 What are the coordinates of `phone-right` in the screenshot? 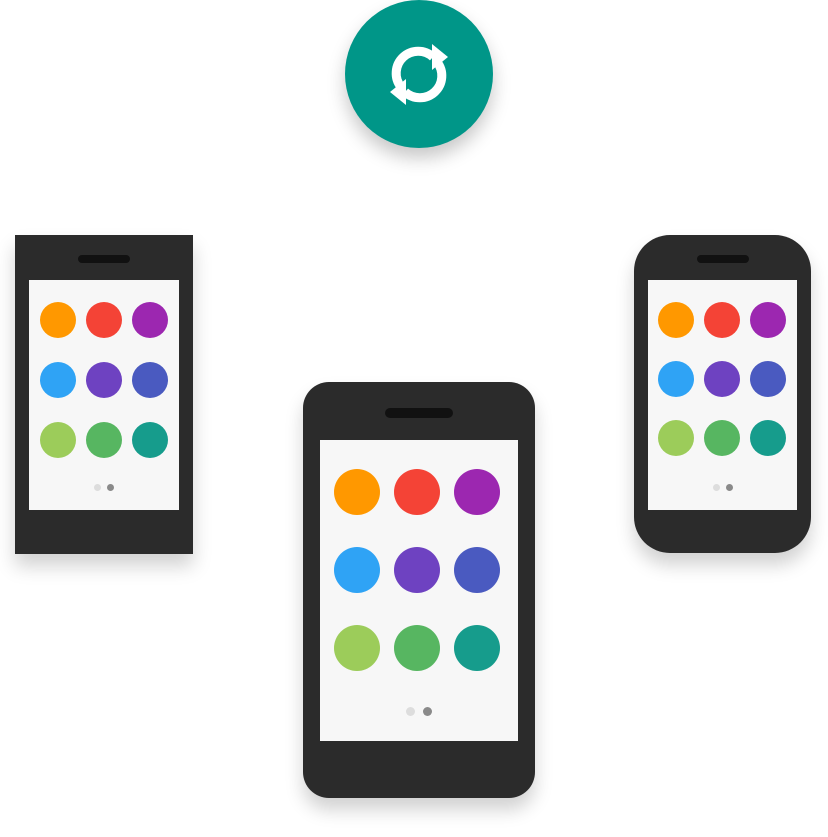 It's located at (722, 394).